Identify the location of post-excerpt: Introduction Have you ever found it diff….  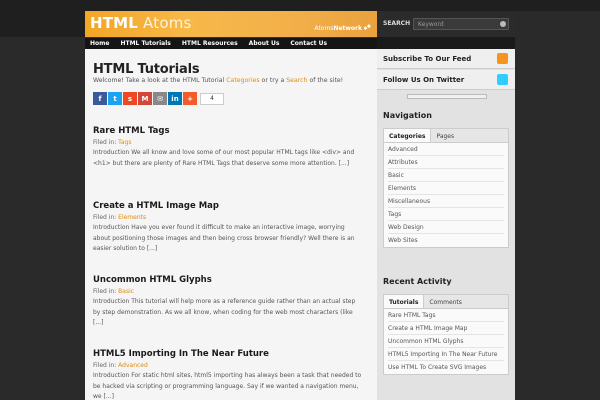
(224, 238).